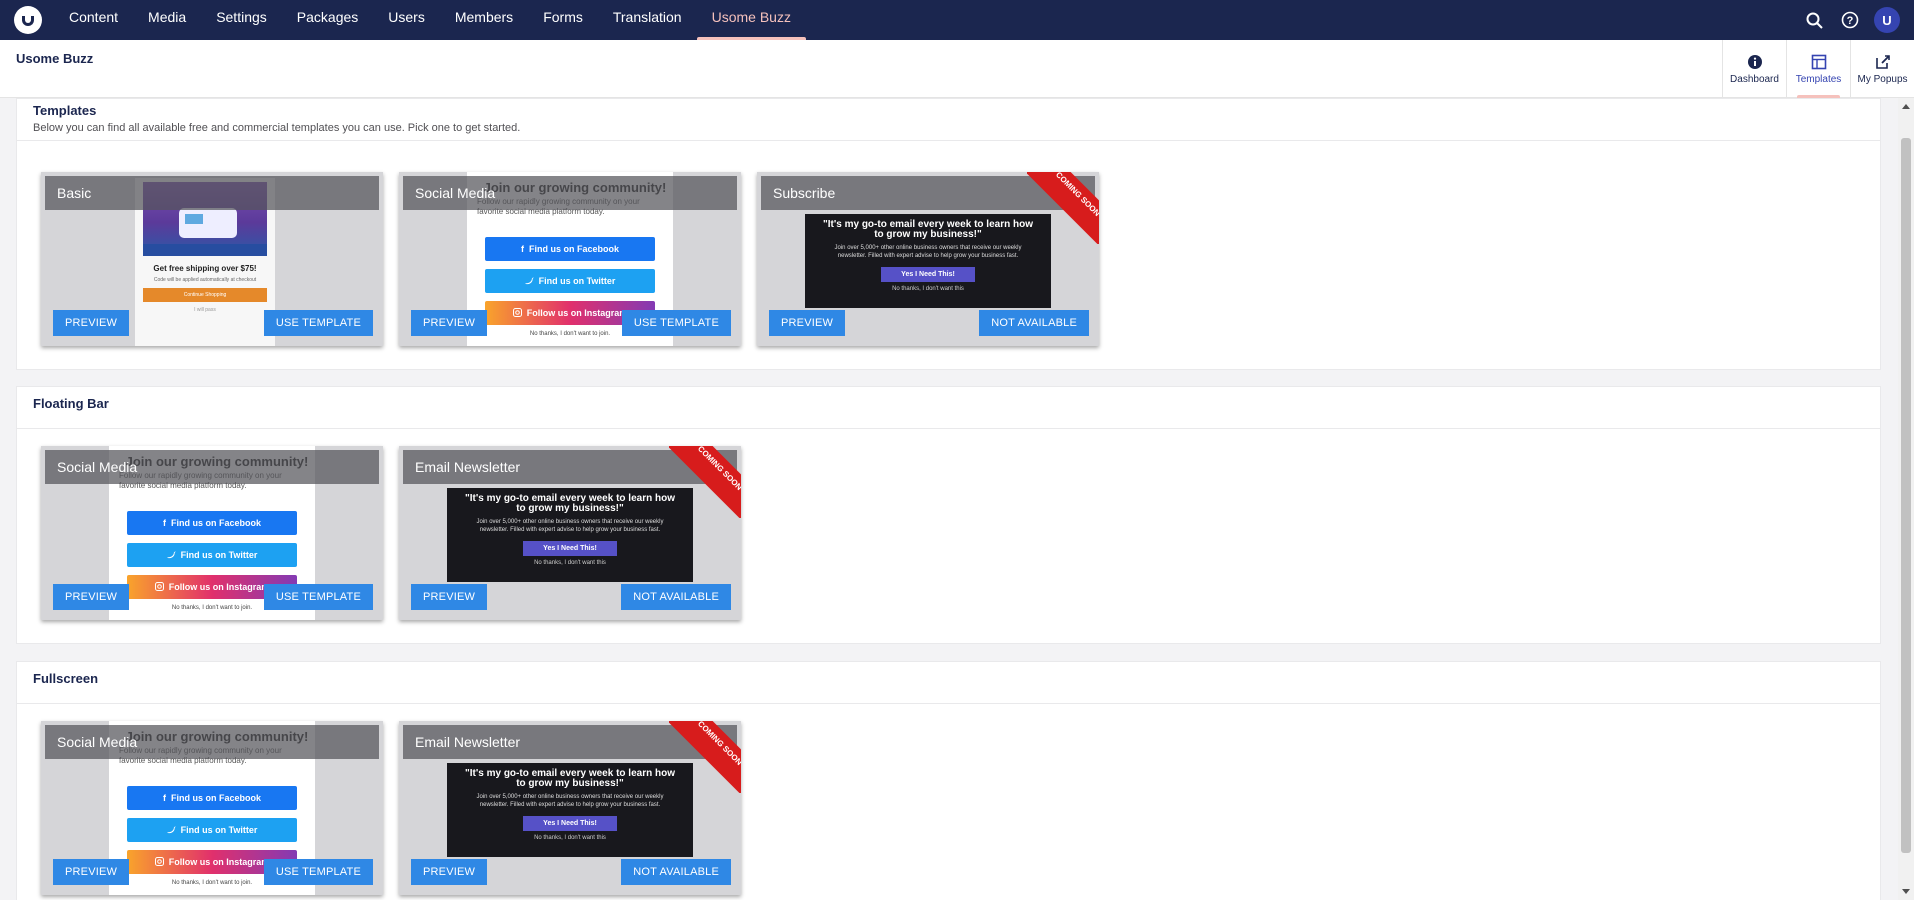  Describe the element at coordinates (55, 58) in the screenshot. I see `page-title: Usome Buzz` at that location.